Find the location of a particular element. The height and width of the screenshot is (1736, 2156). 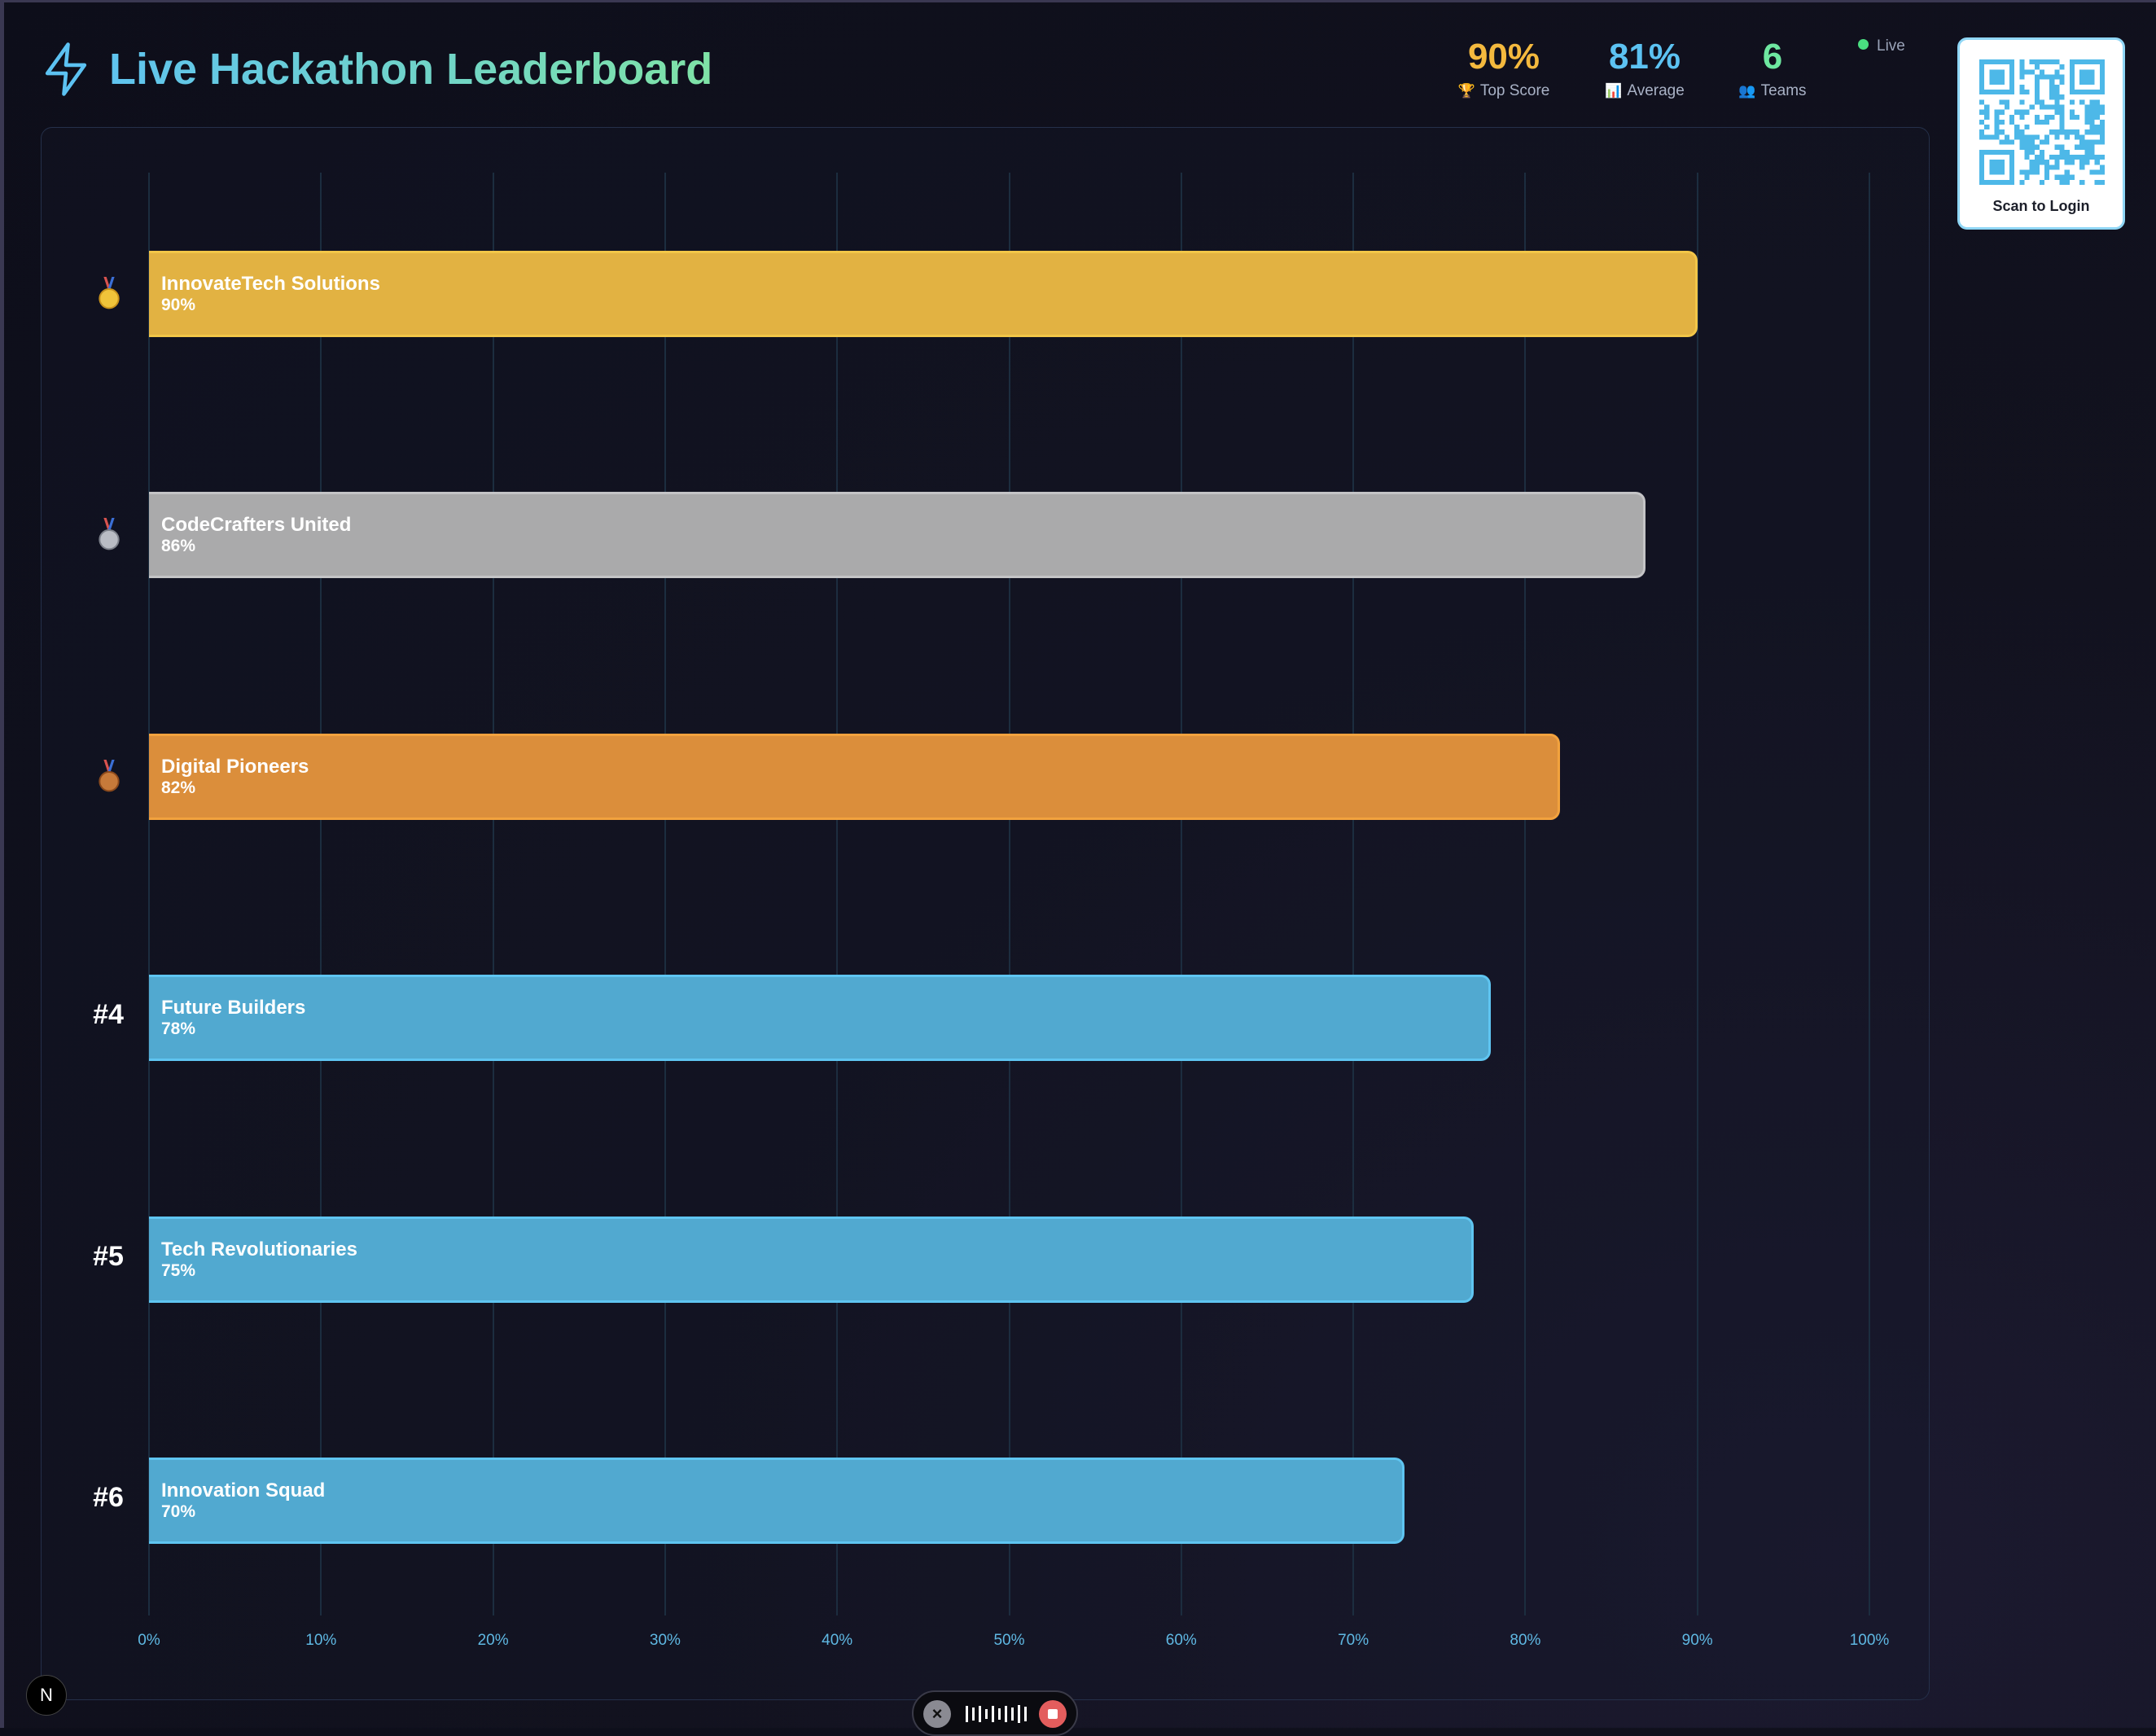

waveform-icon is located at coordinates (997, 1714).